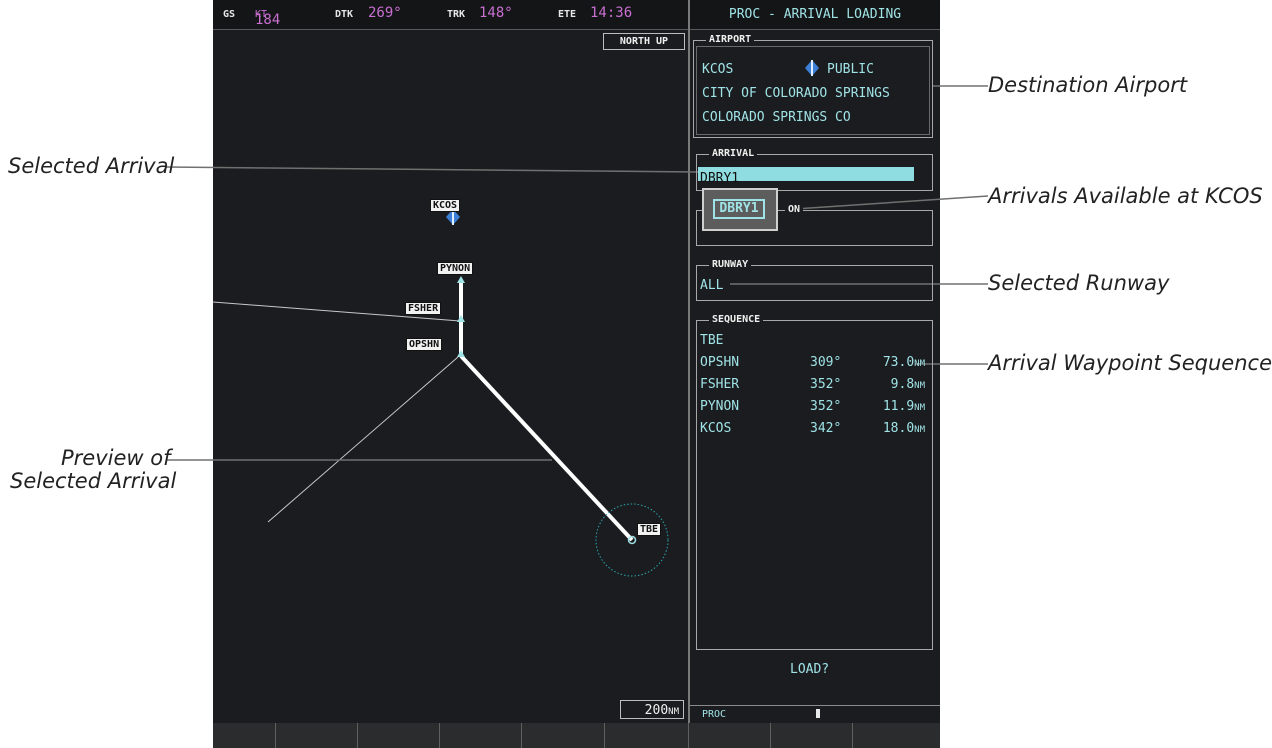 This screenshot has height=748, width=1272. Describe the element at coordinates (907, 384) in the screenshot. I see `sequence-distance: 9.8NM` at that location.